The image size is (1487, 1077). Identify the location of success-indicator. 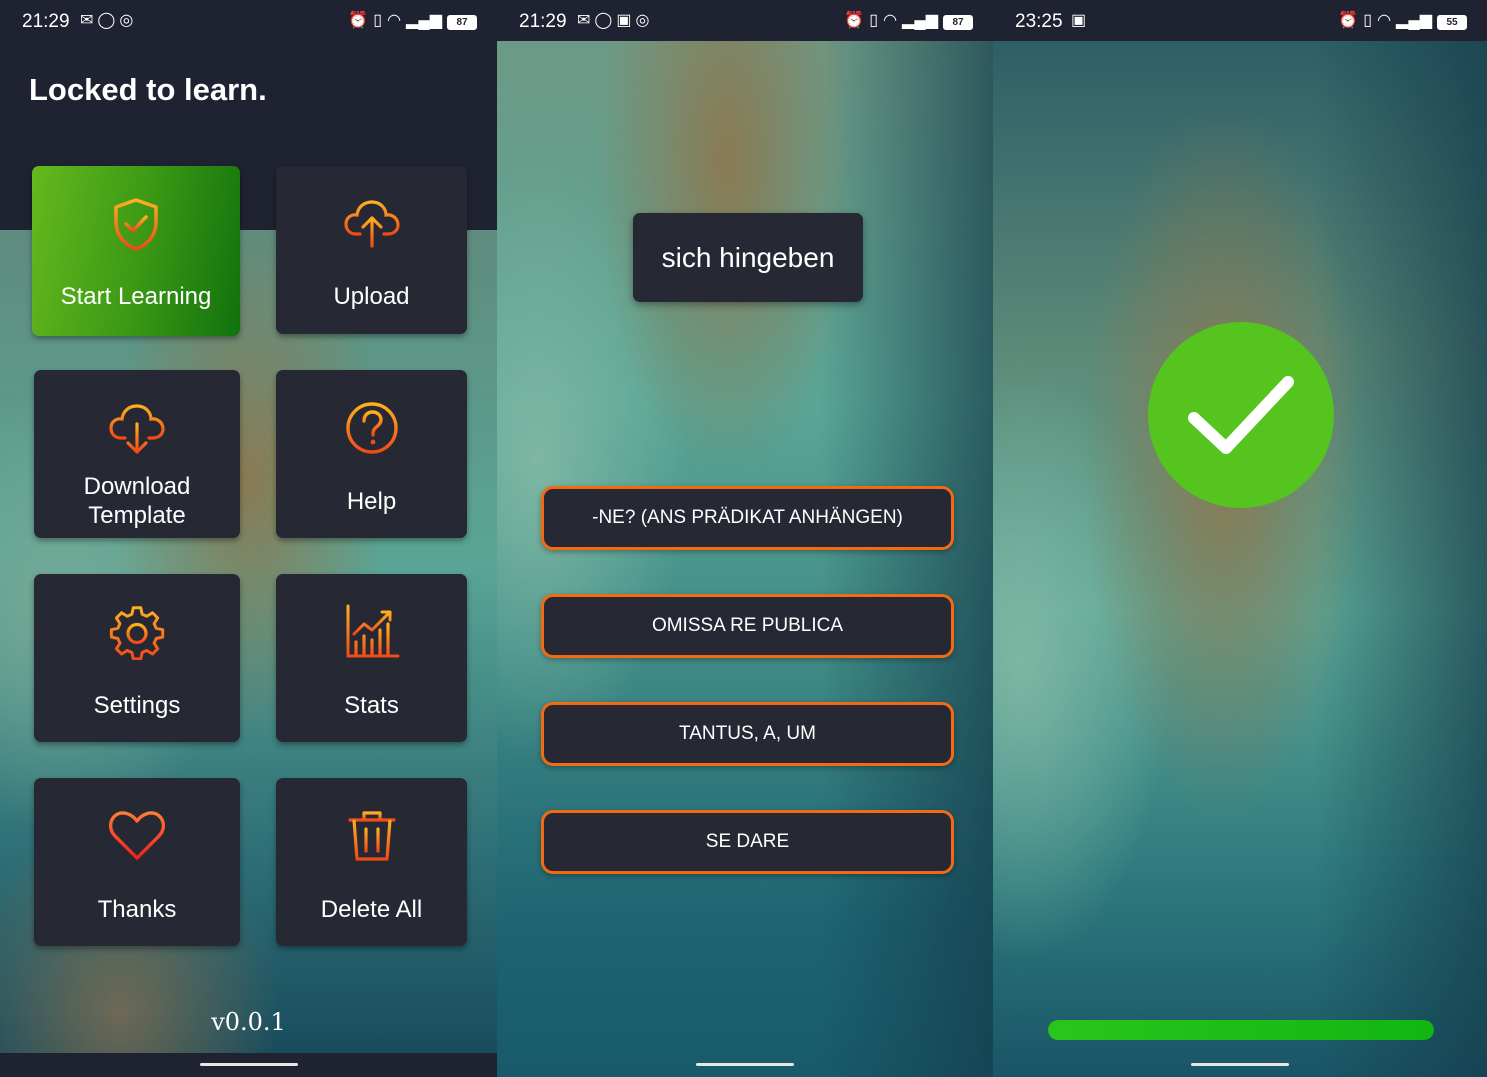
(1241, 415).